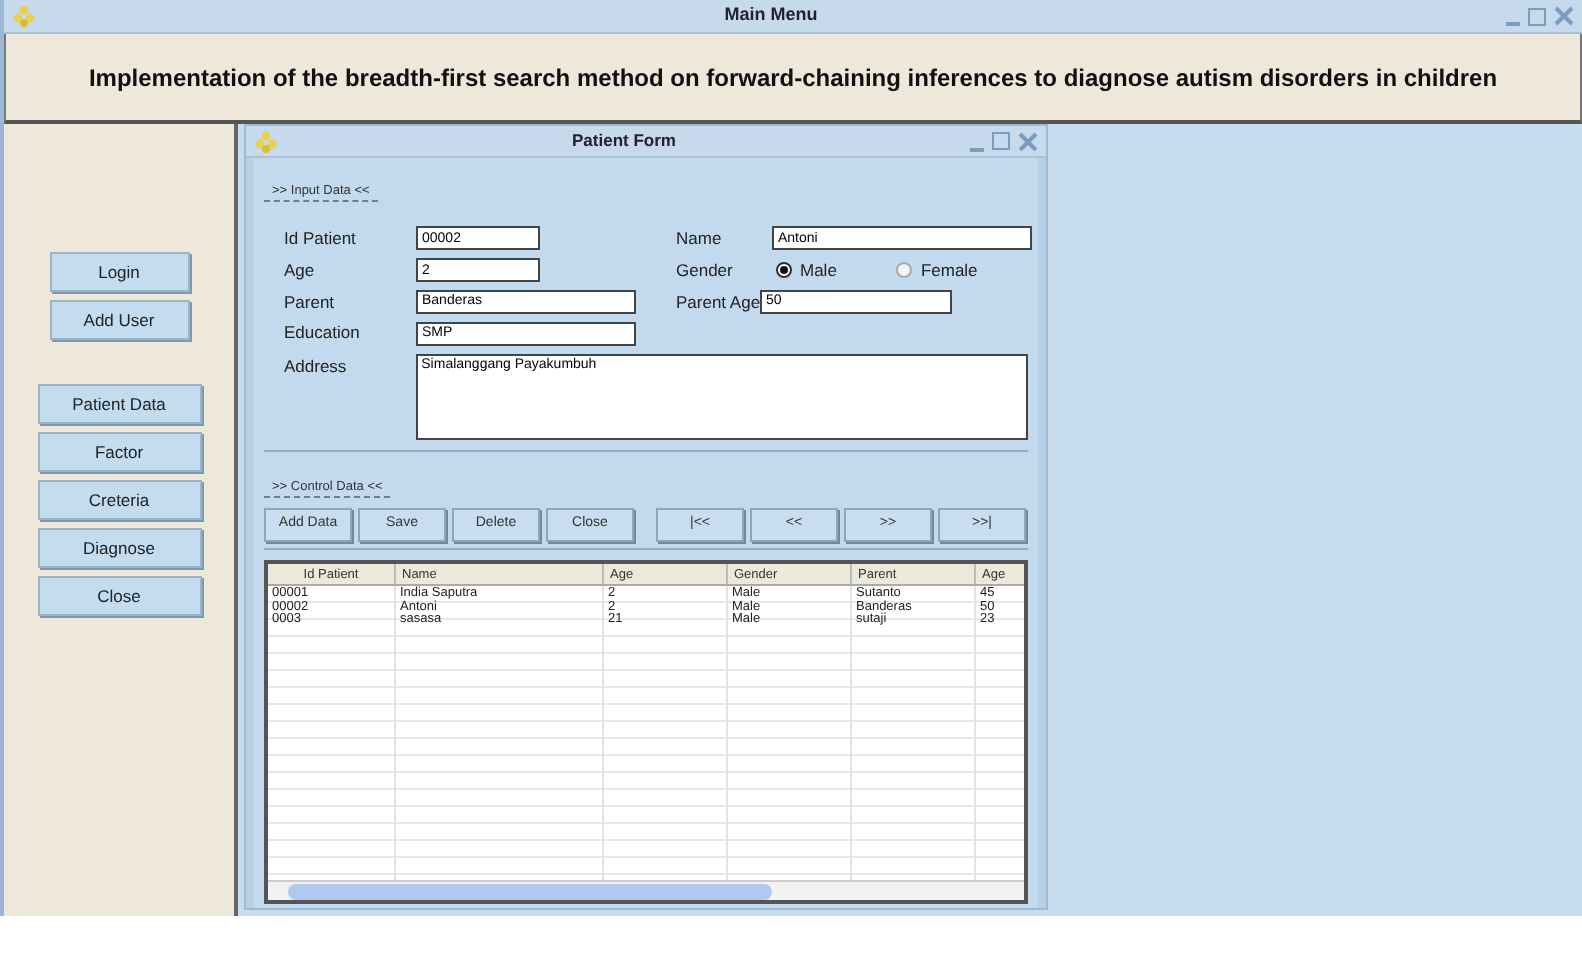 The height and width of the screenshot is (958, 1582). Describe the element at coordinates (321, 239) in the screenshot. I see `field-label: Id Patient` at that location.